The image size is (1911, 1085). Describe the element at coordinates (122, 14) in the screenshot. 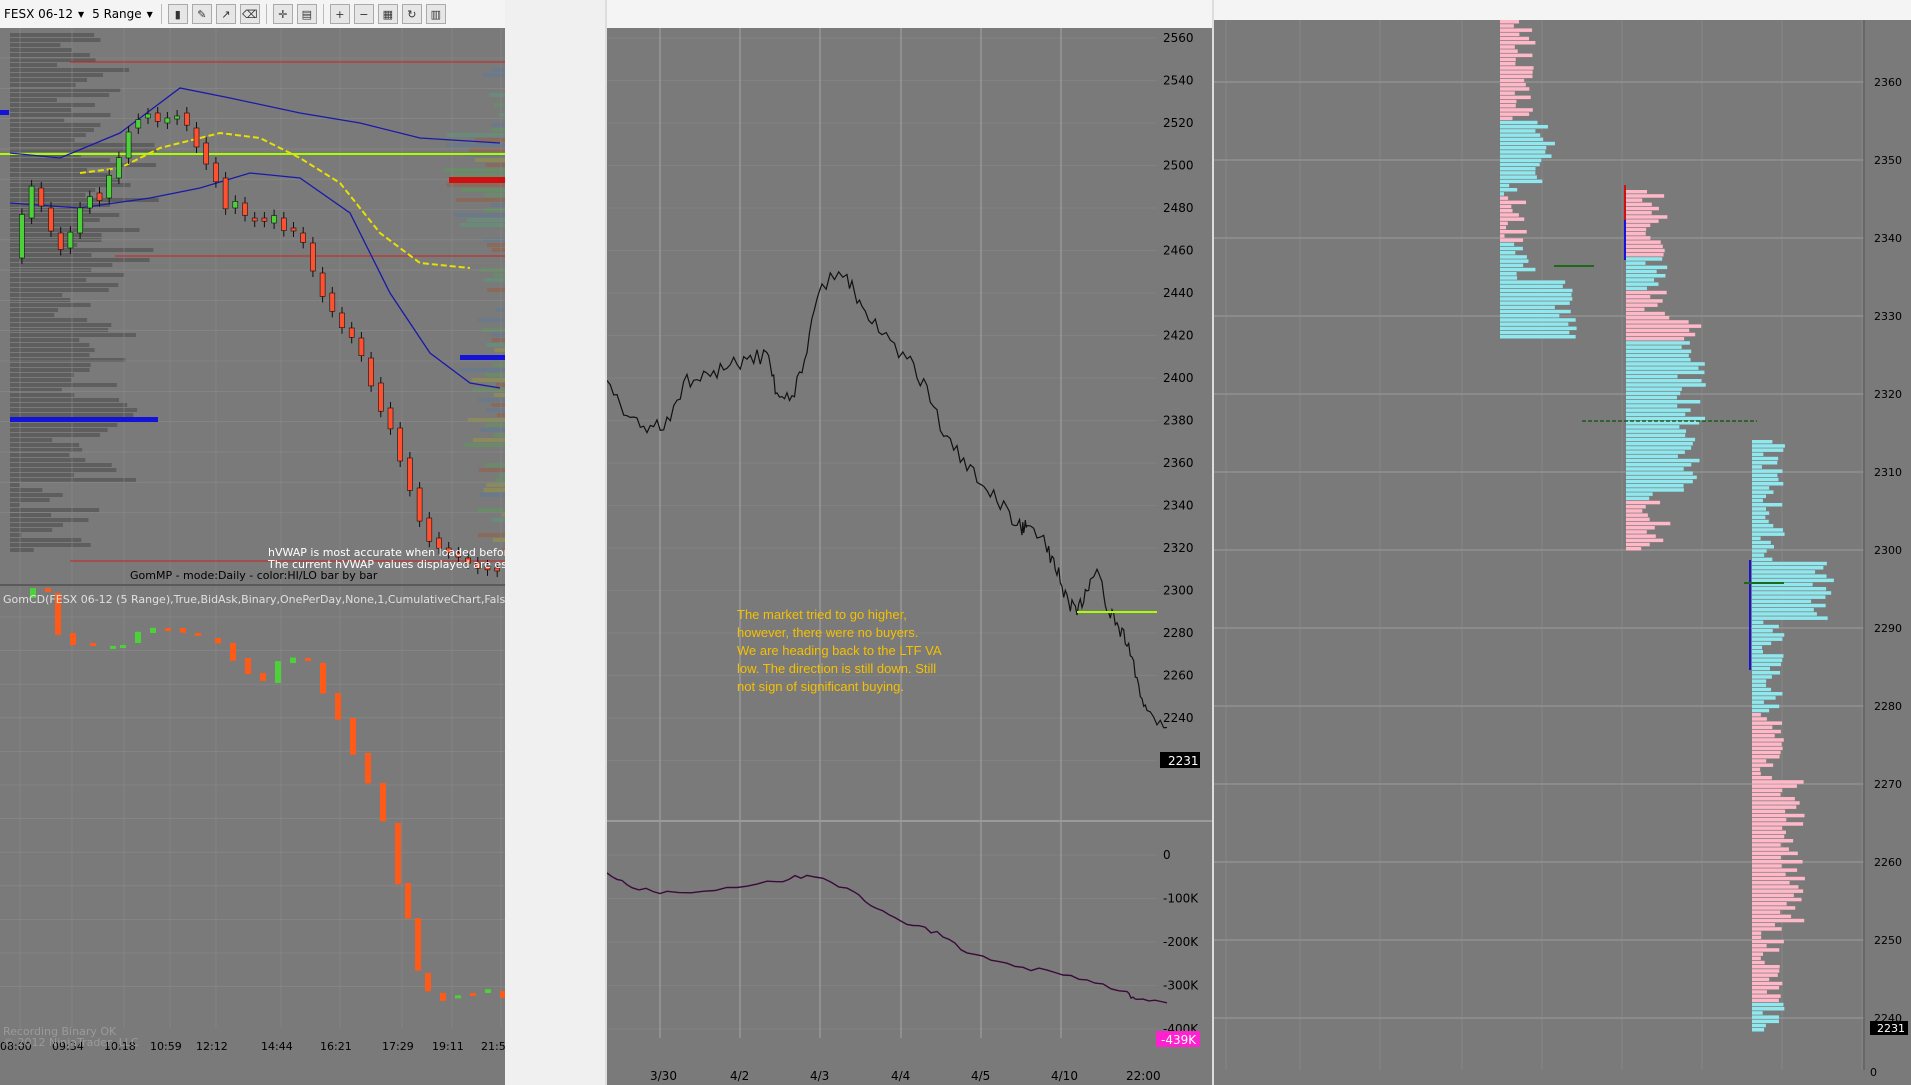

I see `bar-type-selector: 5 Range ▼` at that location.